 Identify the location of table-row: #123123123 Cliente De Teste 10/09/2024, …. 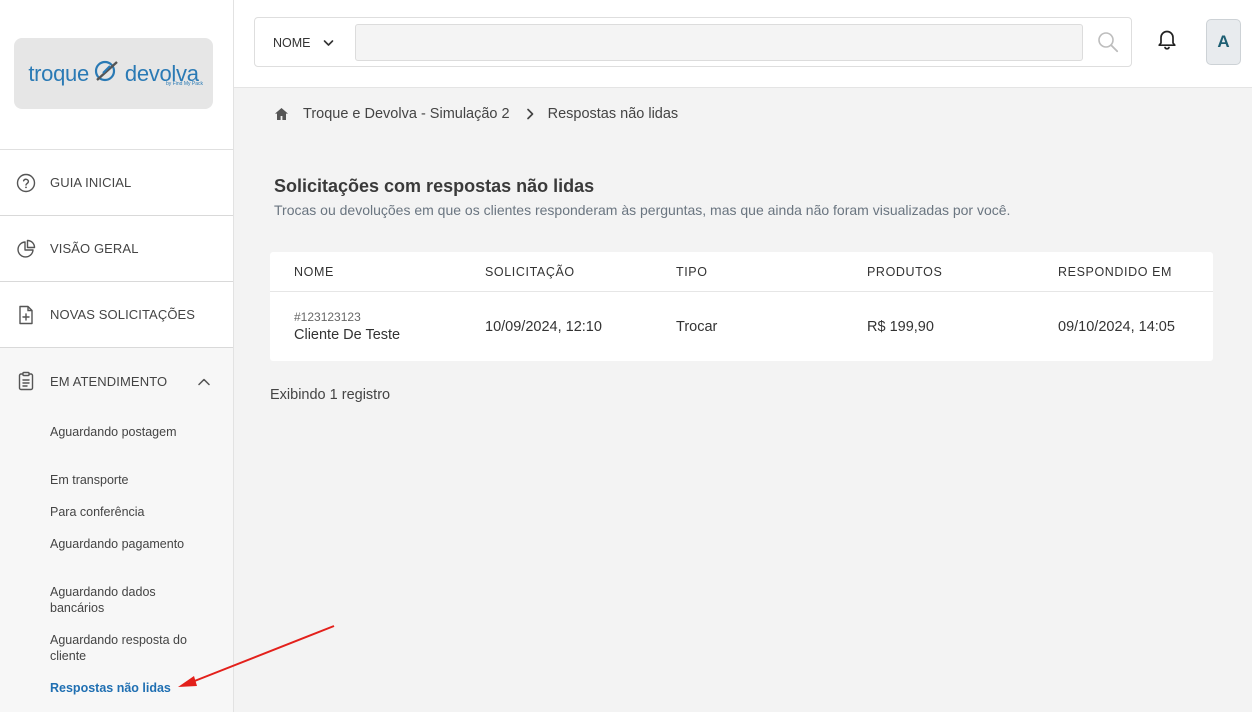
(741, 327).